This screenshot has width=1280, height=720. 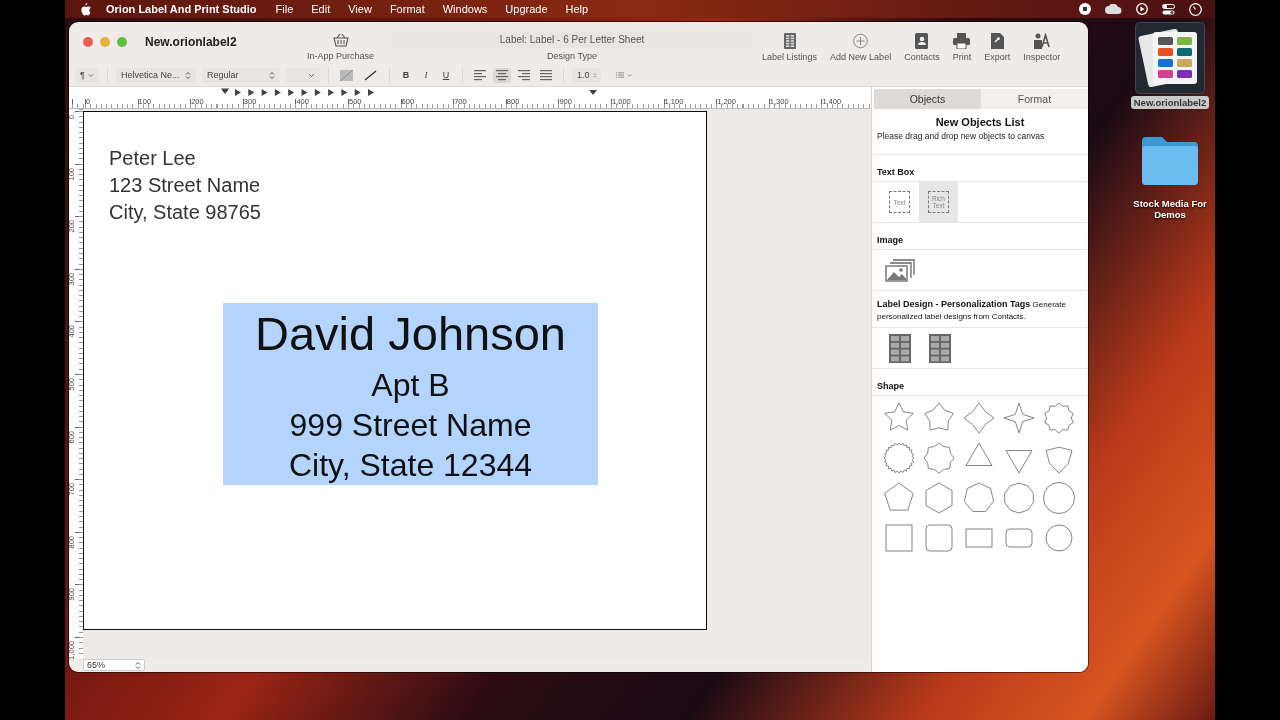 What do you see at coordinates (105, 42) in the screenshot?
I see `minimize-button` at bounding box center [105, 42].